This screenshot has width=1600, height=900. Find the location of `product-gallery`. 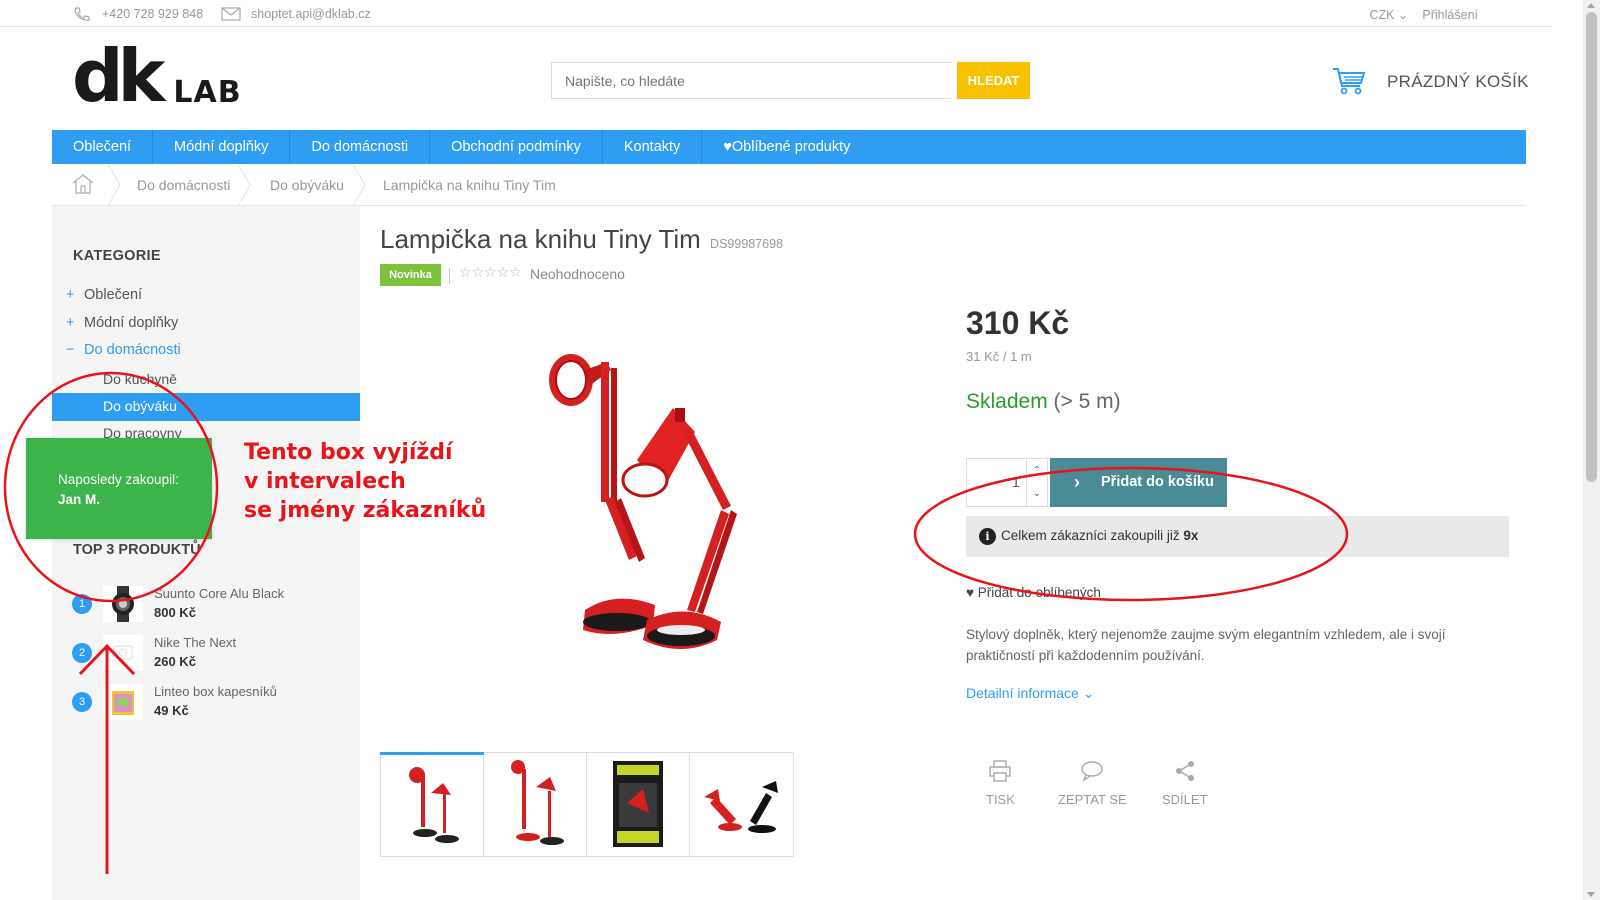

product-gallery is located at coordinates (587, 804).